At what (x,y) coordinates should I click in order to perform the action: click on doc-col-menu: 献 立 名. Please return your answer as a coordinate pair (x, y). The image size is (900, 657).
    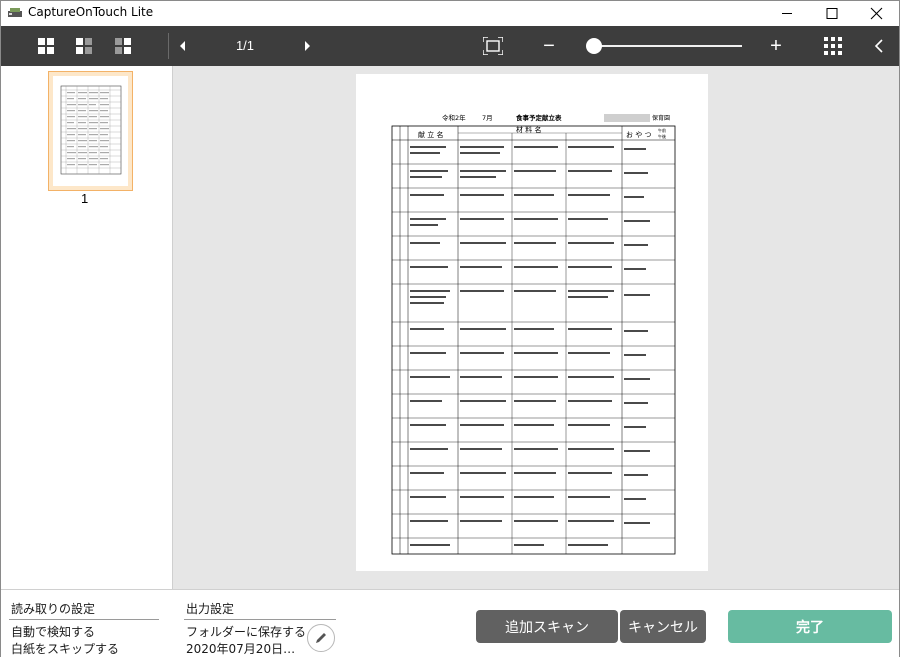
    Looking at the image, I should click on (430, 134).